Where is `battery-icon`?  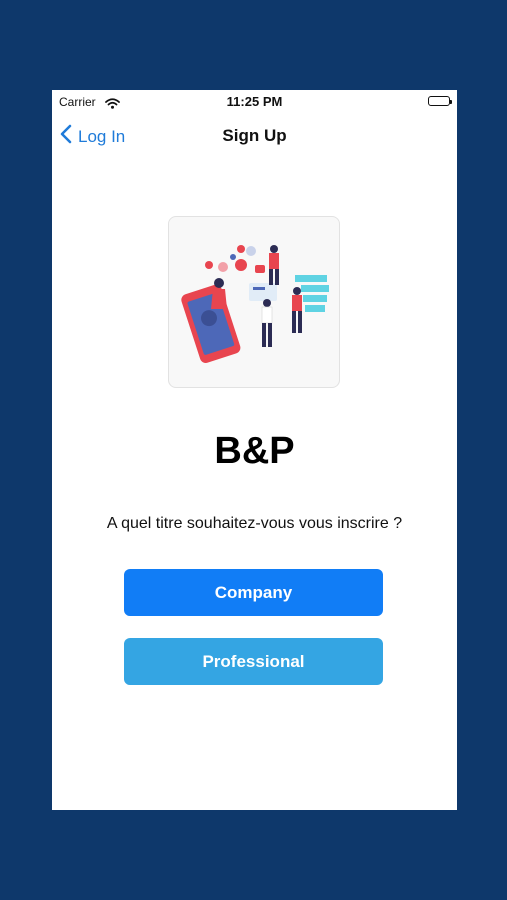
battery-icon is located at coordinates (440, 101).